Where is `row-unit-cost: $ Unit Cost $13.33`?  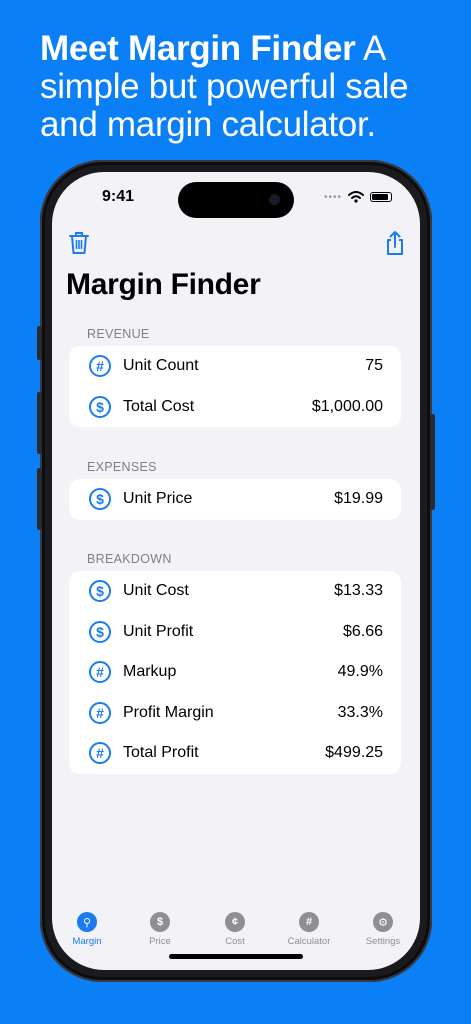 row-unit-cost: $ Unit Cost $13.33 is located at coordinates (235, 591).